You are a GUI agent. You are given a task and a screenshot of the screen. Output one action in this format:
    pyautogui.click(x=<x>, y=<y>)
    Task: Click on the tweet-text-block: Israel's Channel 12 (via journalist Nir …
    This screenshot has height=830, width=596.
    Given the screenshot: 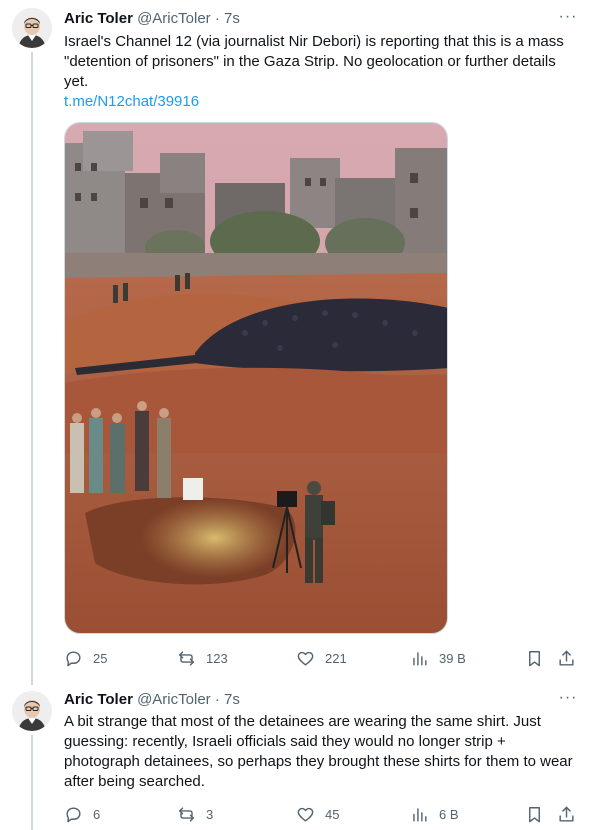 What is the action you would take?
    pyautogui.click(x=324, y=72)
    